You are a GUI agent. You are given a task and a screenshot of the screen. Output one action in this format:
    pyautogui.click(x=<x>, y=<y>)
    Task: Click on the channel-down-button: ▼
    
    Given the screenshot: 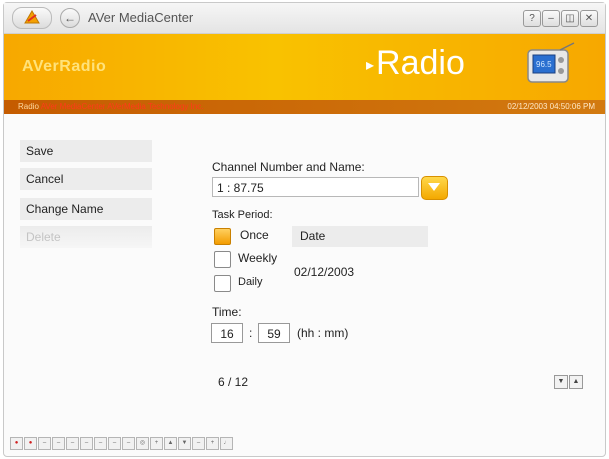 What is the action you would take?
    pyautogui.click(x=184, y=443)
    